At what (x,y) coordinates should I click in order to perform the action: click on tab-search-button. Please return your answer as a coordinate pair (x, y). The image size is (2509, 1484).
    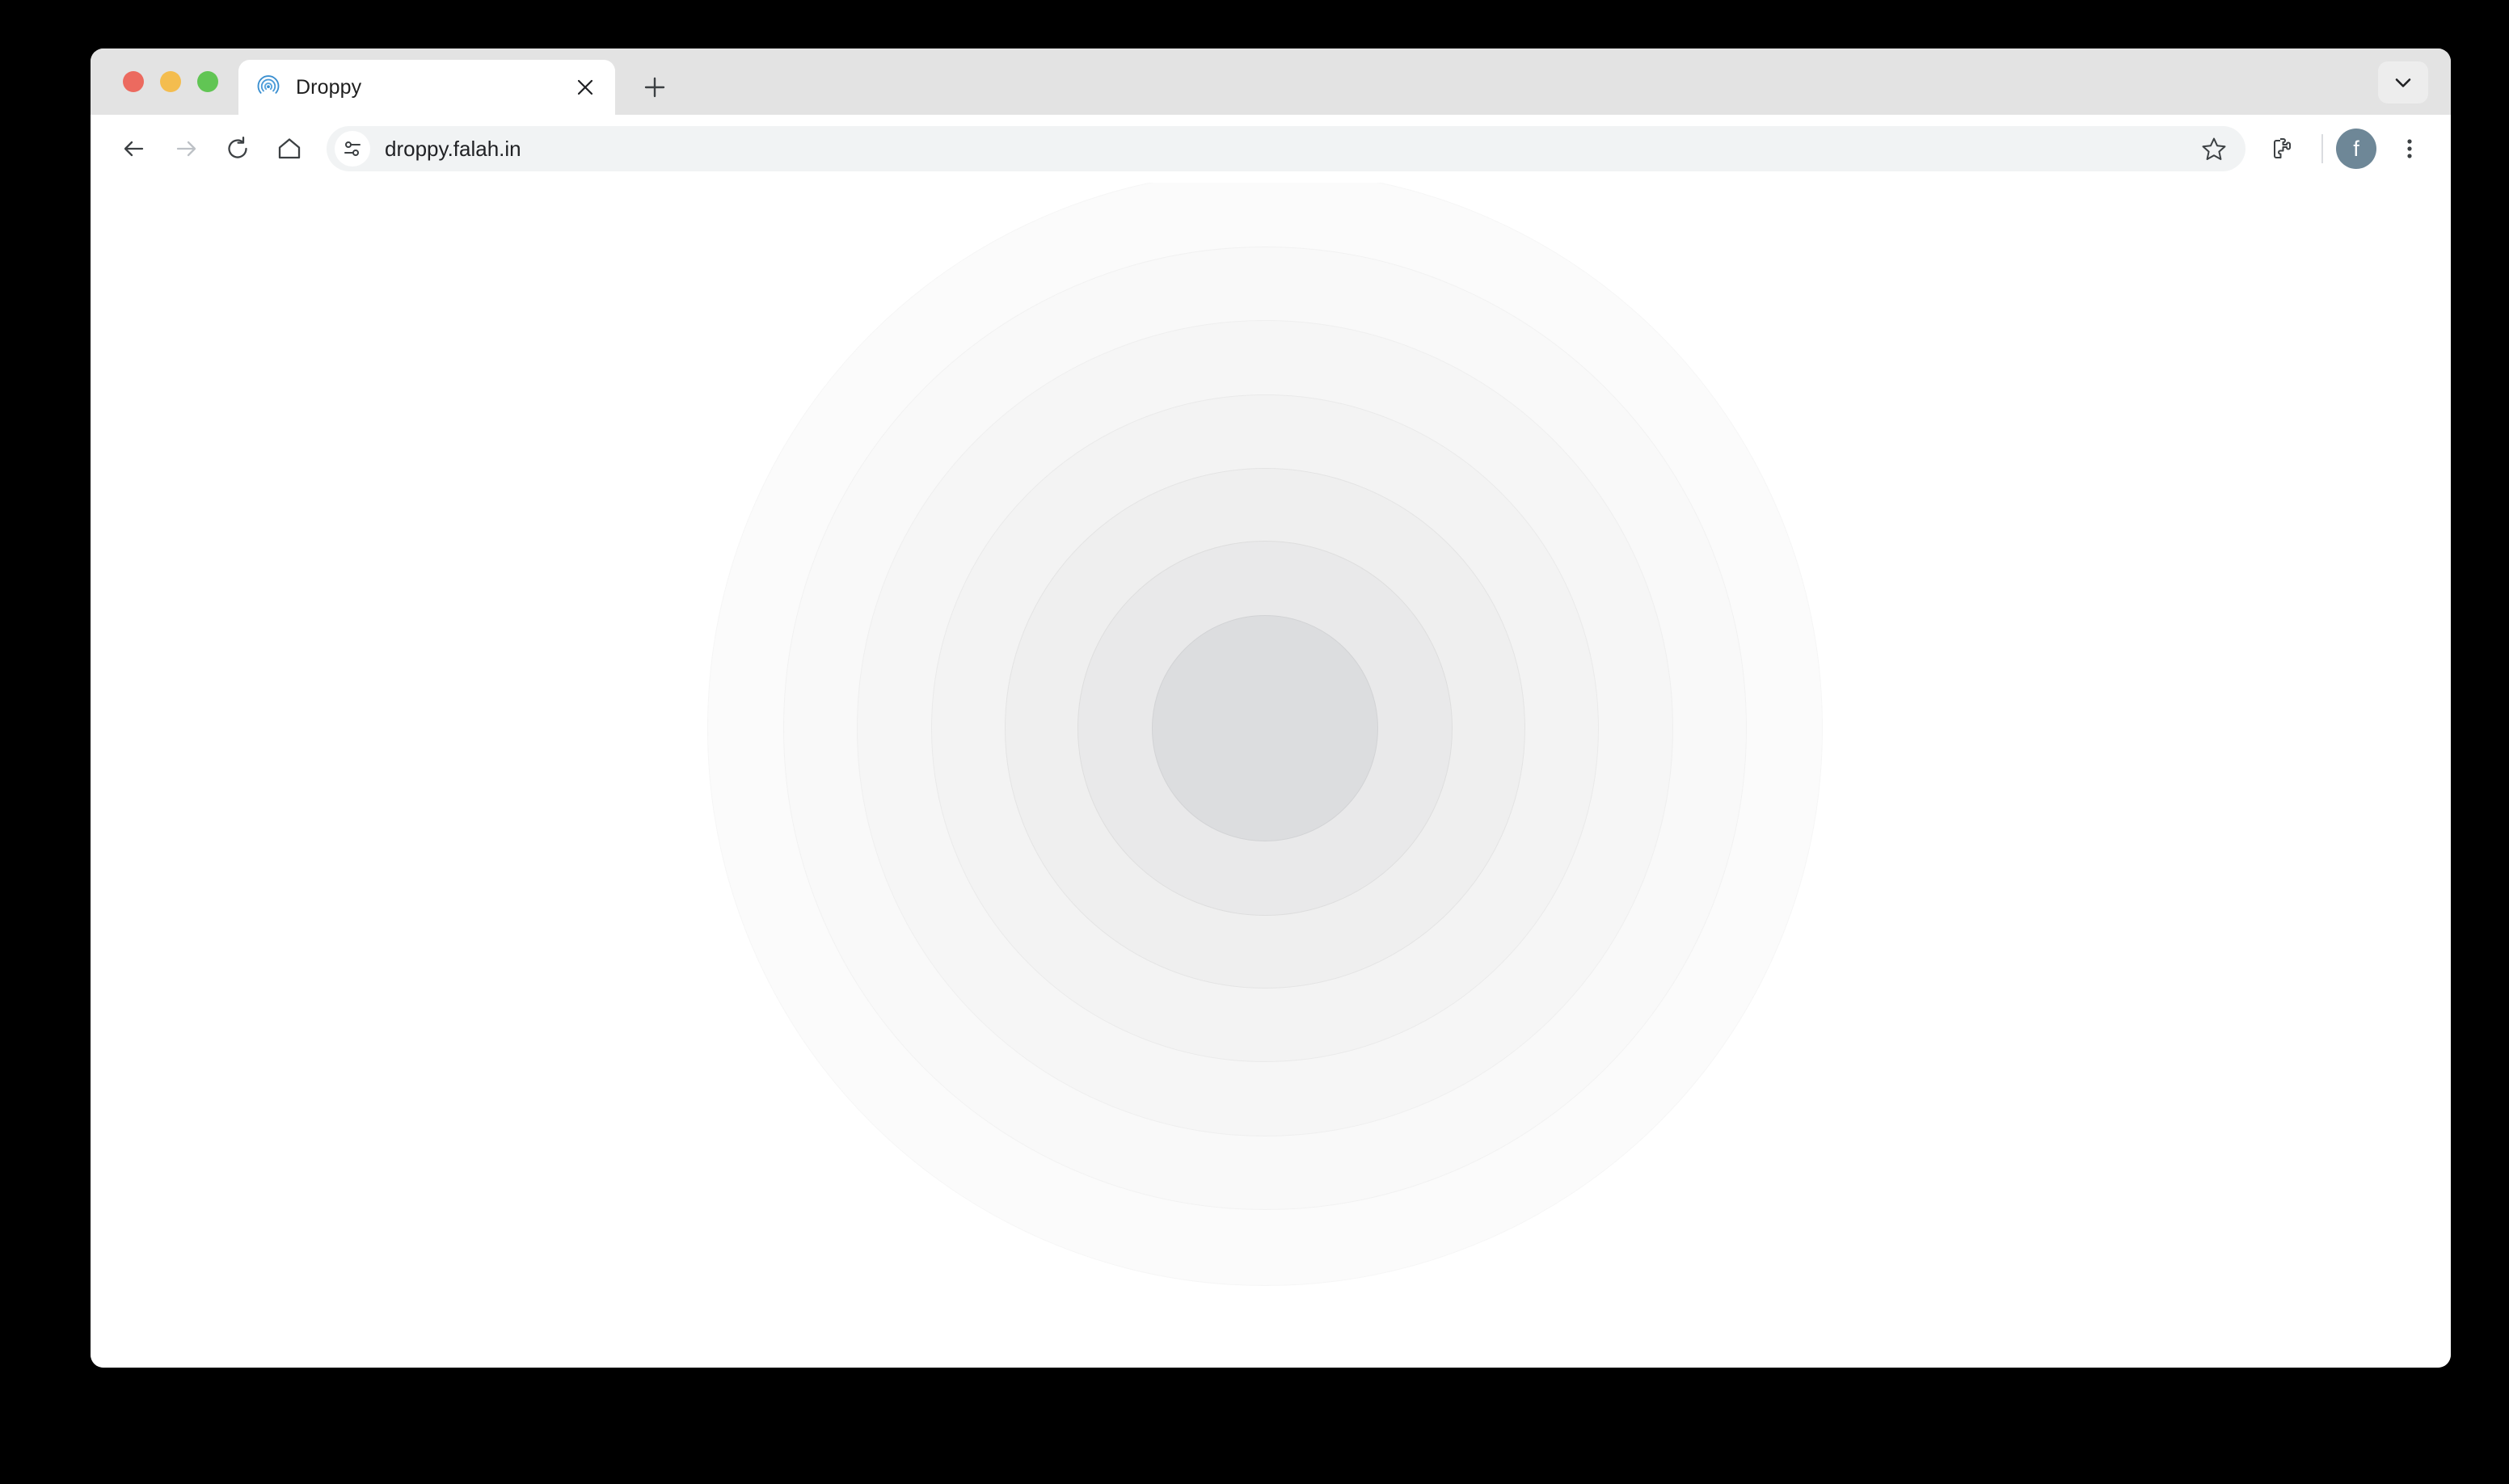
    Looking at the image, I should click on (2403, 82).